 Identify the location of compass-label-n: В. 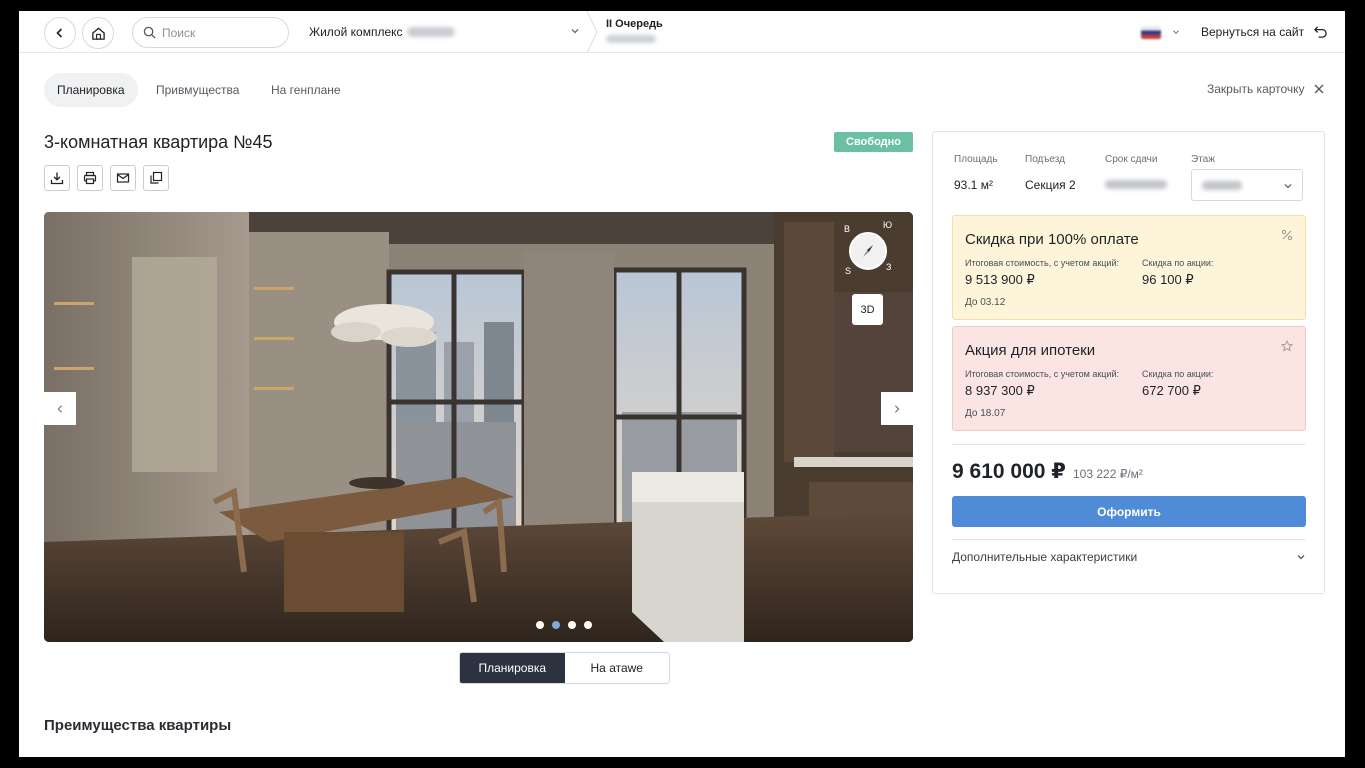
(847, 229).